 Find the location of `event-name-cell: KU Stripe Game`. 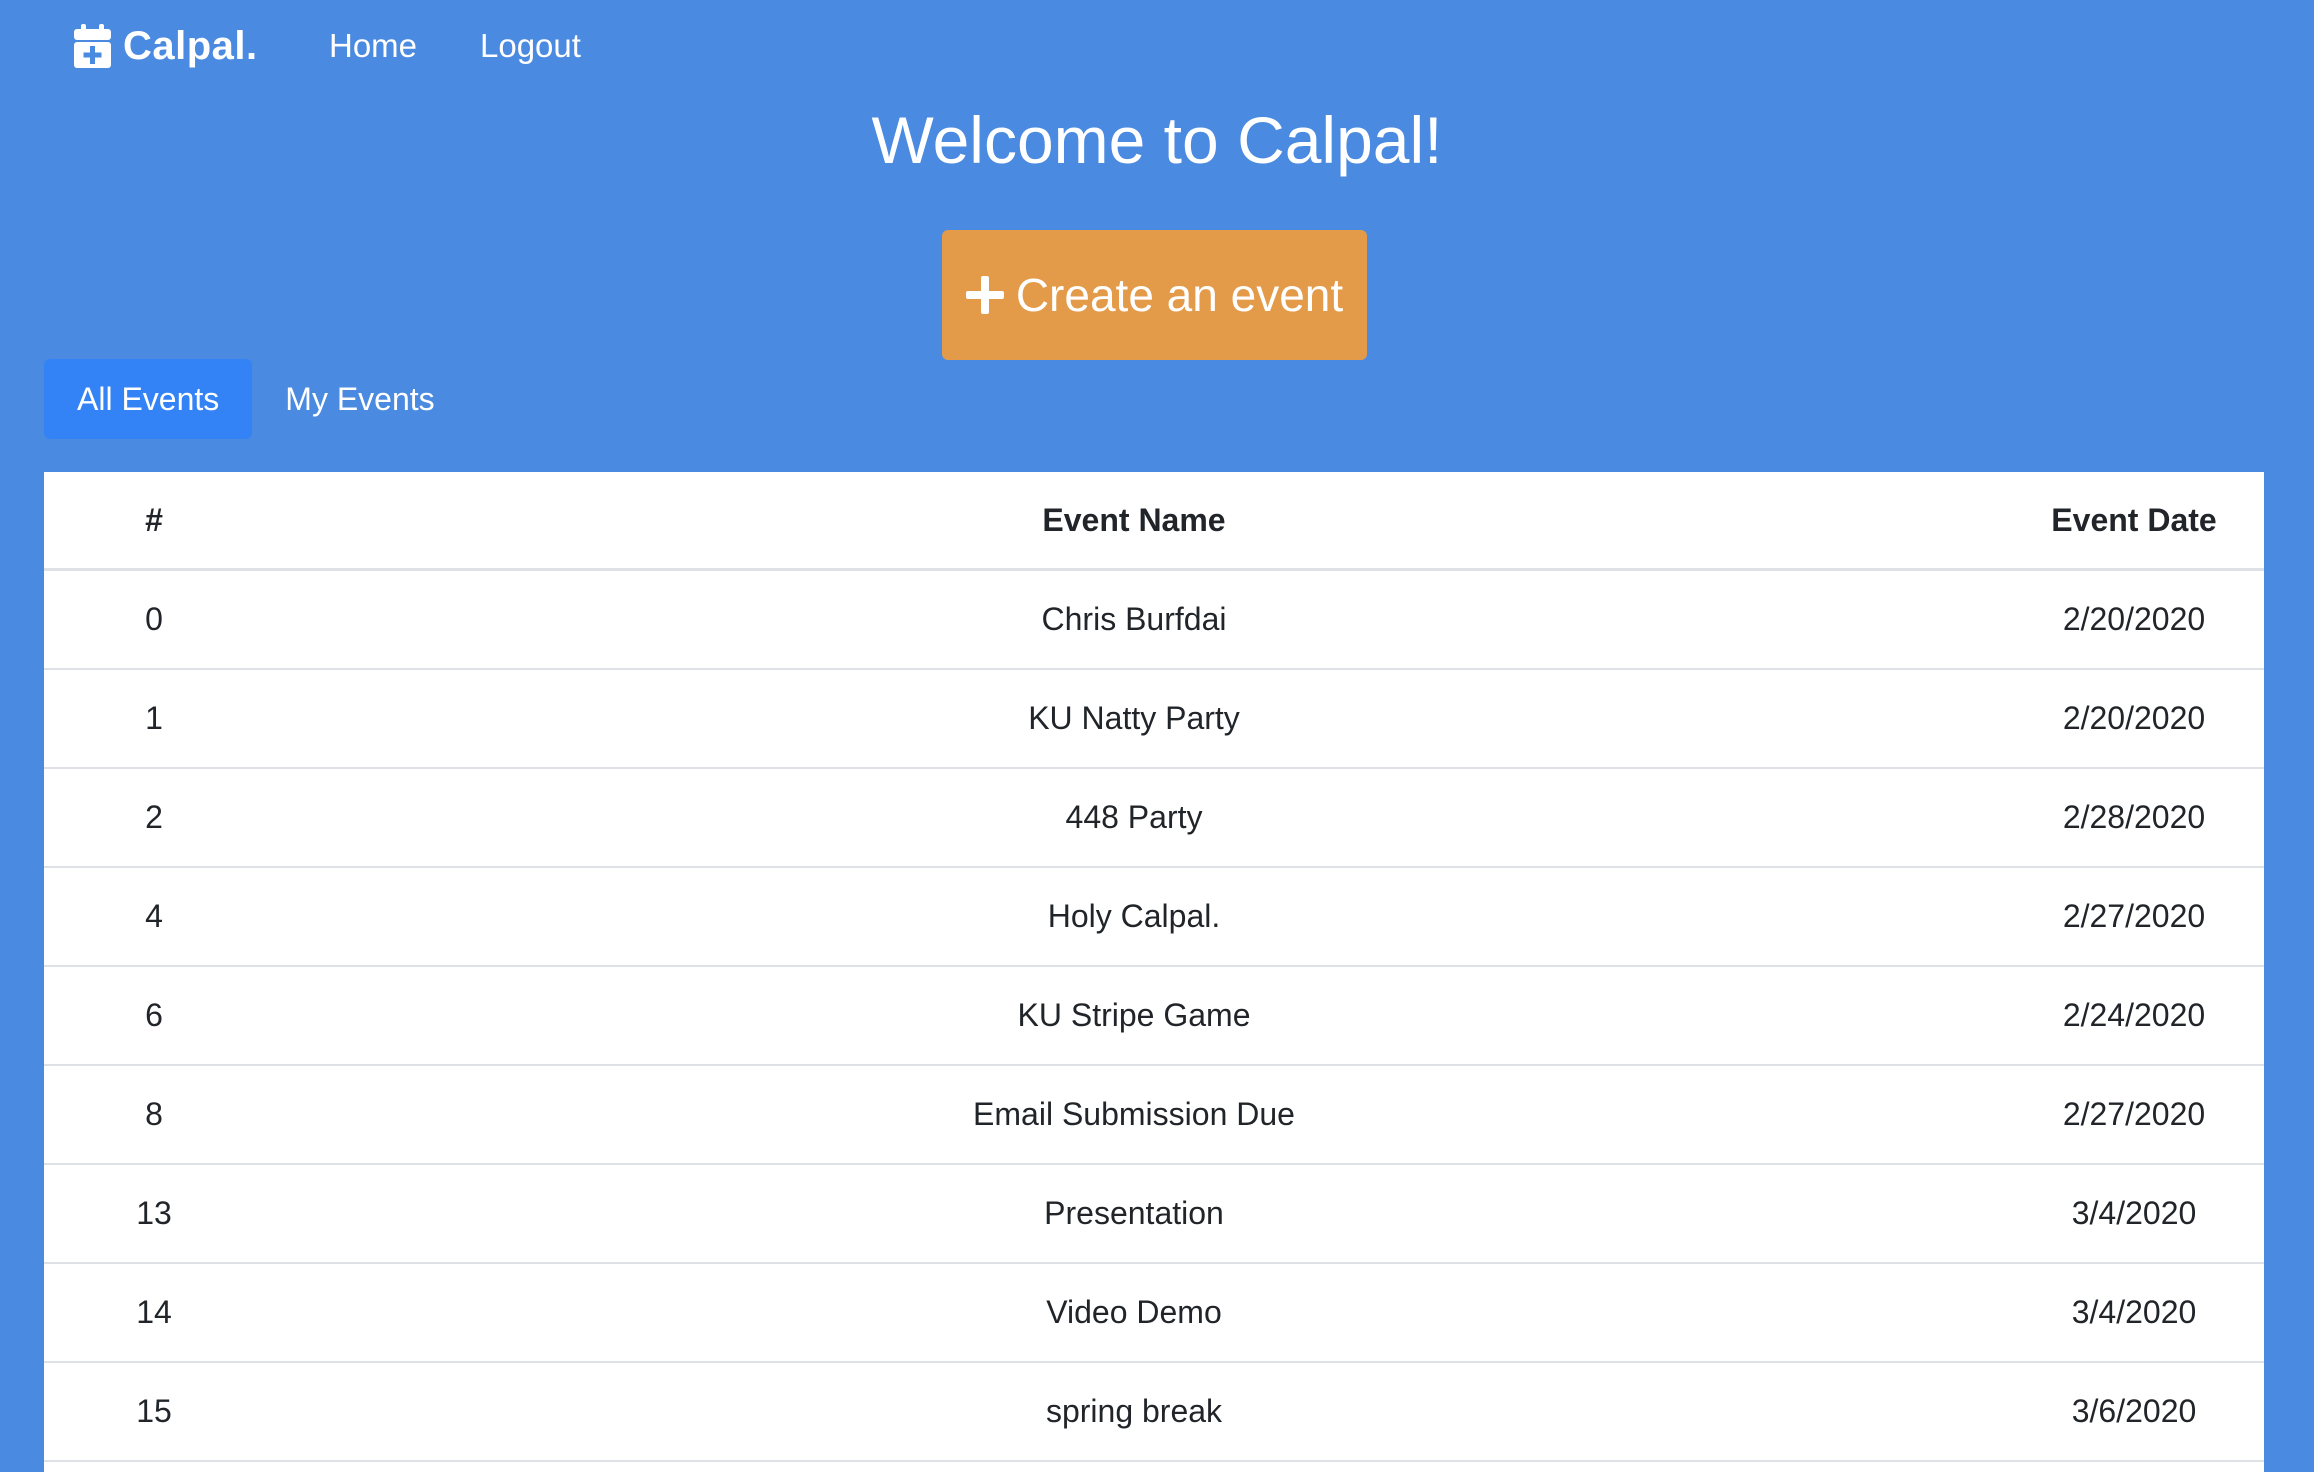

event-name-cell: KU Stripe Game is located at coordinates (1134, 1016).